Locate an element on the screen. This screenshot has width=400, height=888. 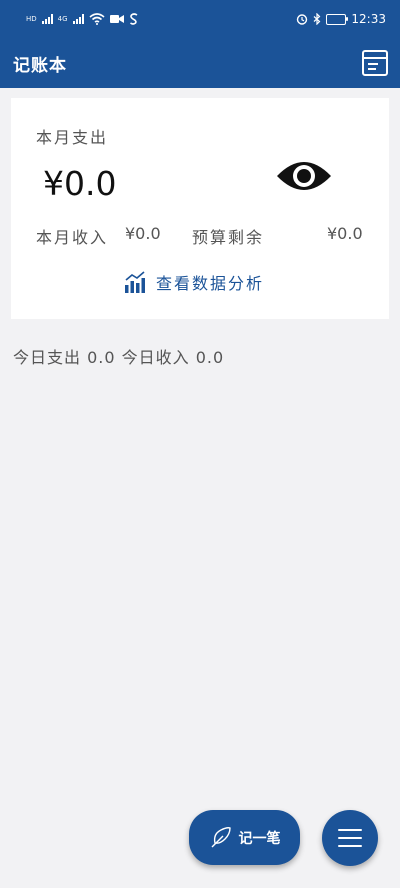
status-time: 12:33 is located at coordinates (368, 19).